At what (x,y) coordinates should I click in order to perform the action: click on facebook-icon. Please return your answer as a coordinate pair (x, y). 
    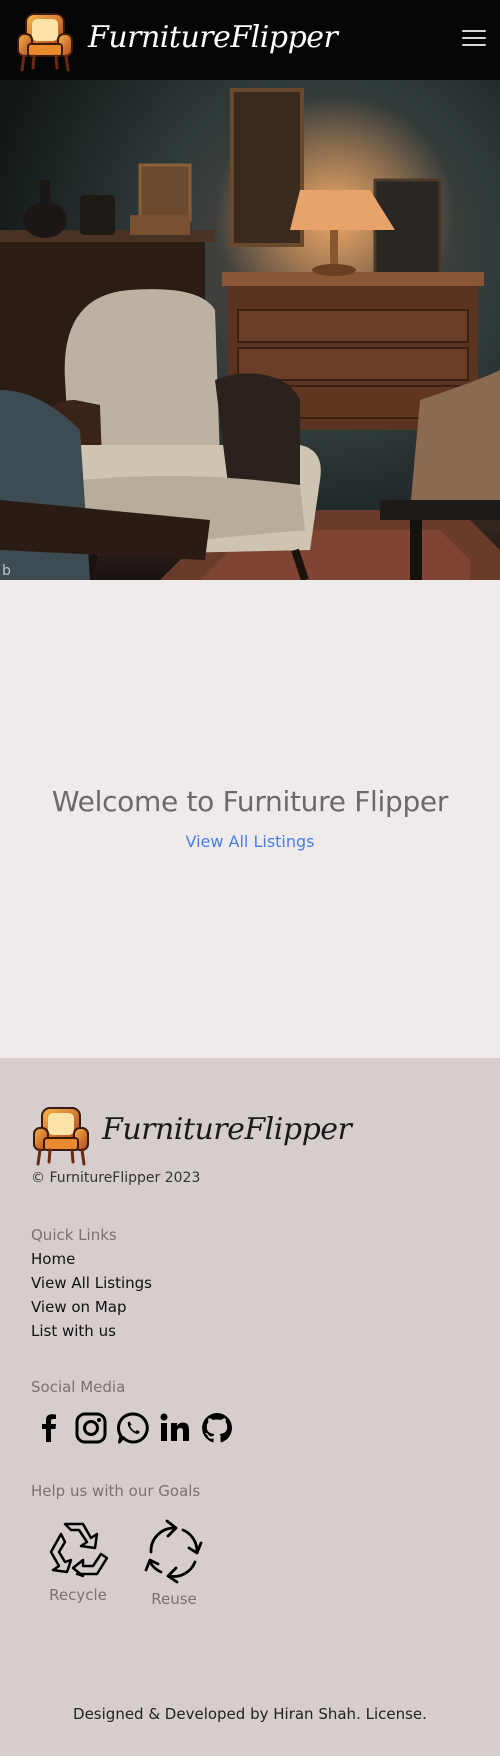
    Looking at the image, I should click on (49, 1428).